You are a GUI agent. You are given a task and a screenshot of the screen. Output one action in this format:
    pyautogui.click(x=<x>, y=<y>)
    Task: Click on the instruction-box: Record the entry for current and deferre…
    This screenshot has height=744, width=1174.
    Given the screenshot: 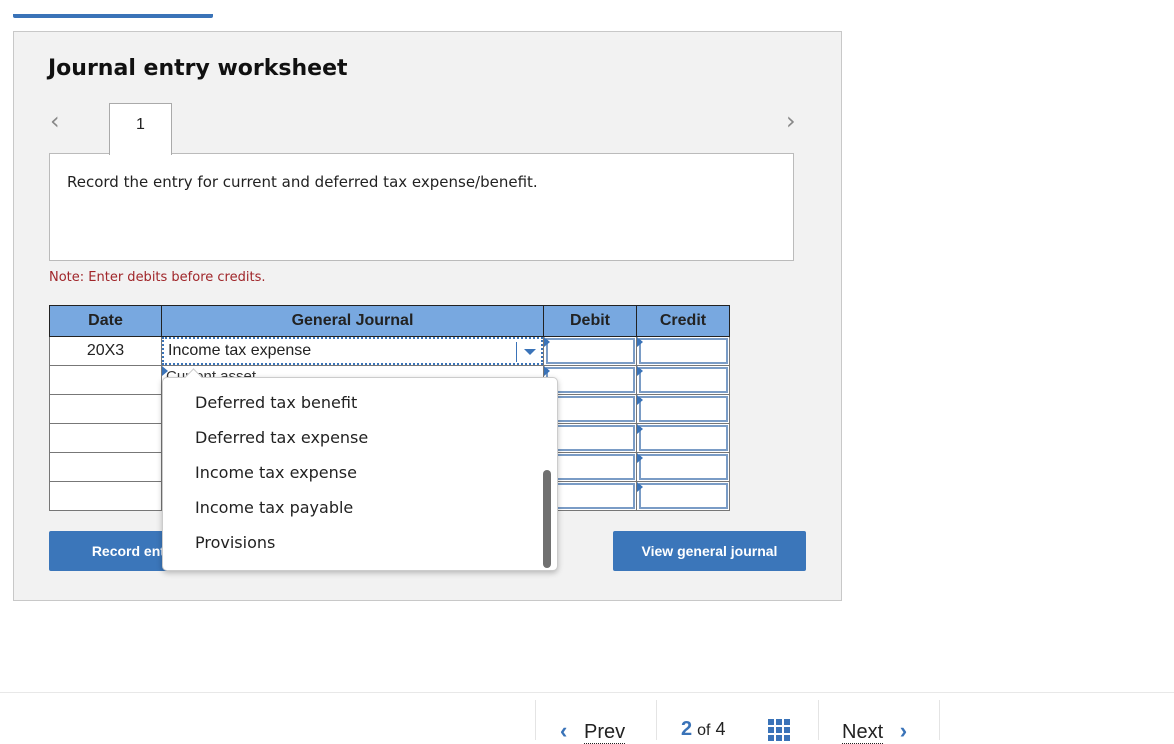 What is the action you would take?
    pyautogui.click(x=421, y=207)
    